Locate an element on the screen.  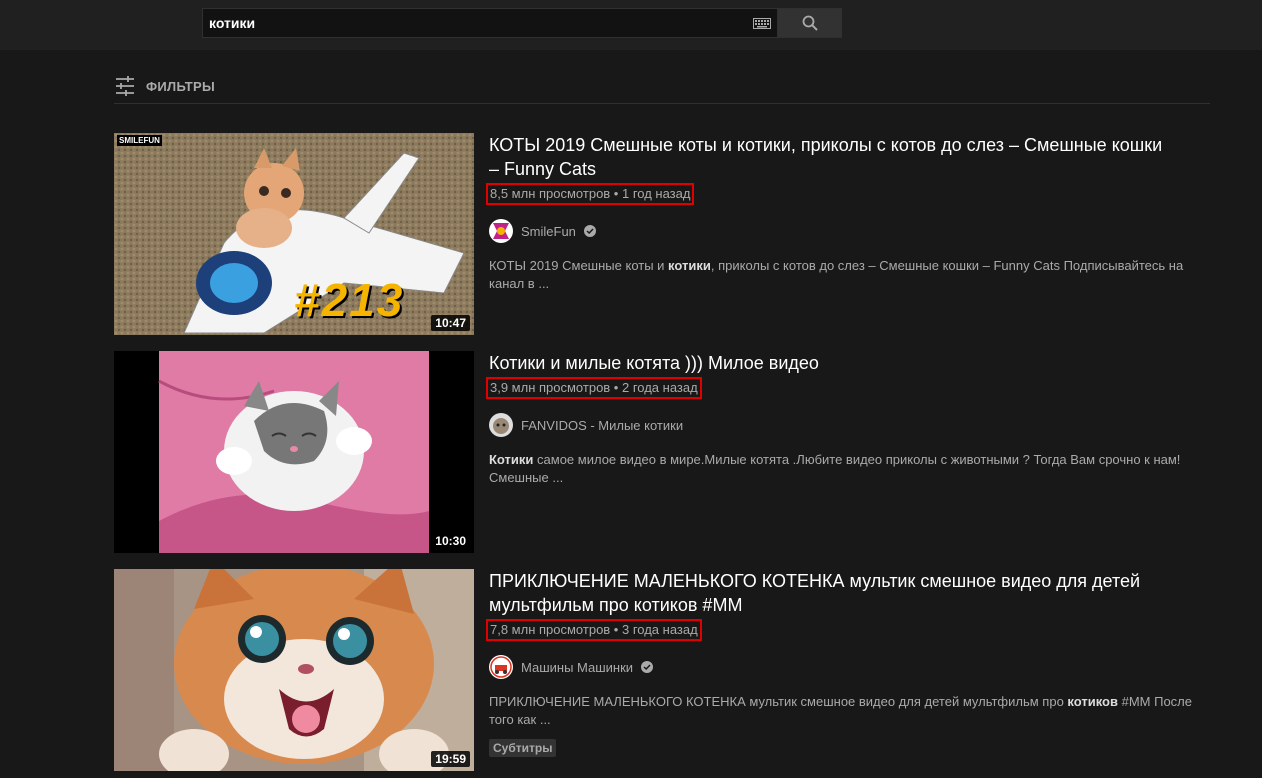
filters-divider is located at coordinates (662, 103).